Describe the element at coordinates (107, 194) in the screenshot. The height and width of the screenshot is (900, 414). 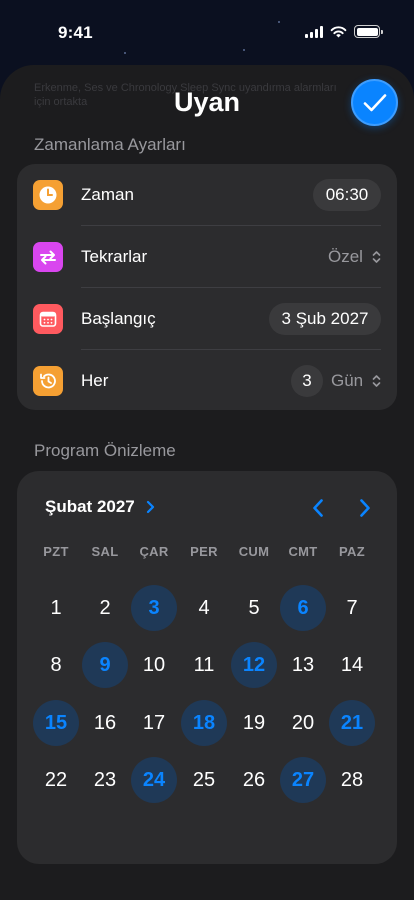
I see `setting-label: Zaman` at that location.